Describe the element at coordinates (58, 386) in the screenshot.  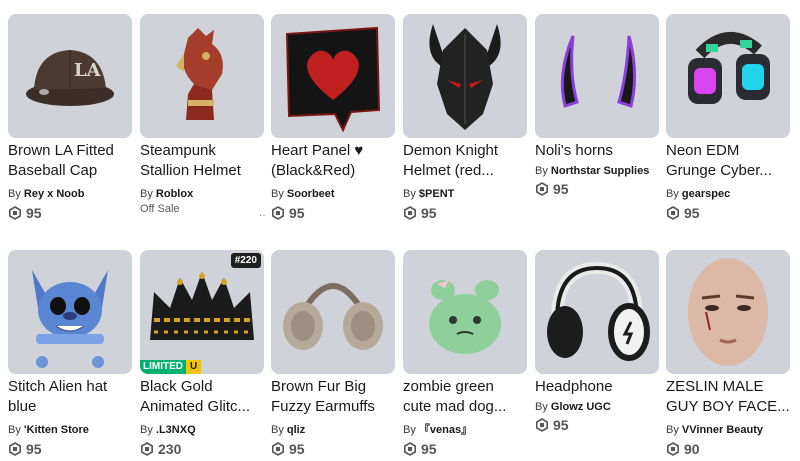
I see `item-name-line1: Stitch Alien hat` at that location.